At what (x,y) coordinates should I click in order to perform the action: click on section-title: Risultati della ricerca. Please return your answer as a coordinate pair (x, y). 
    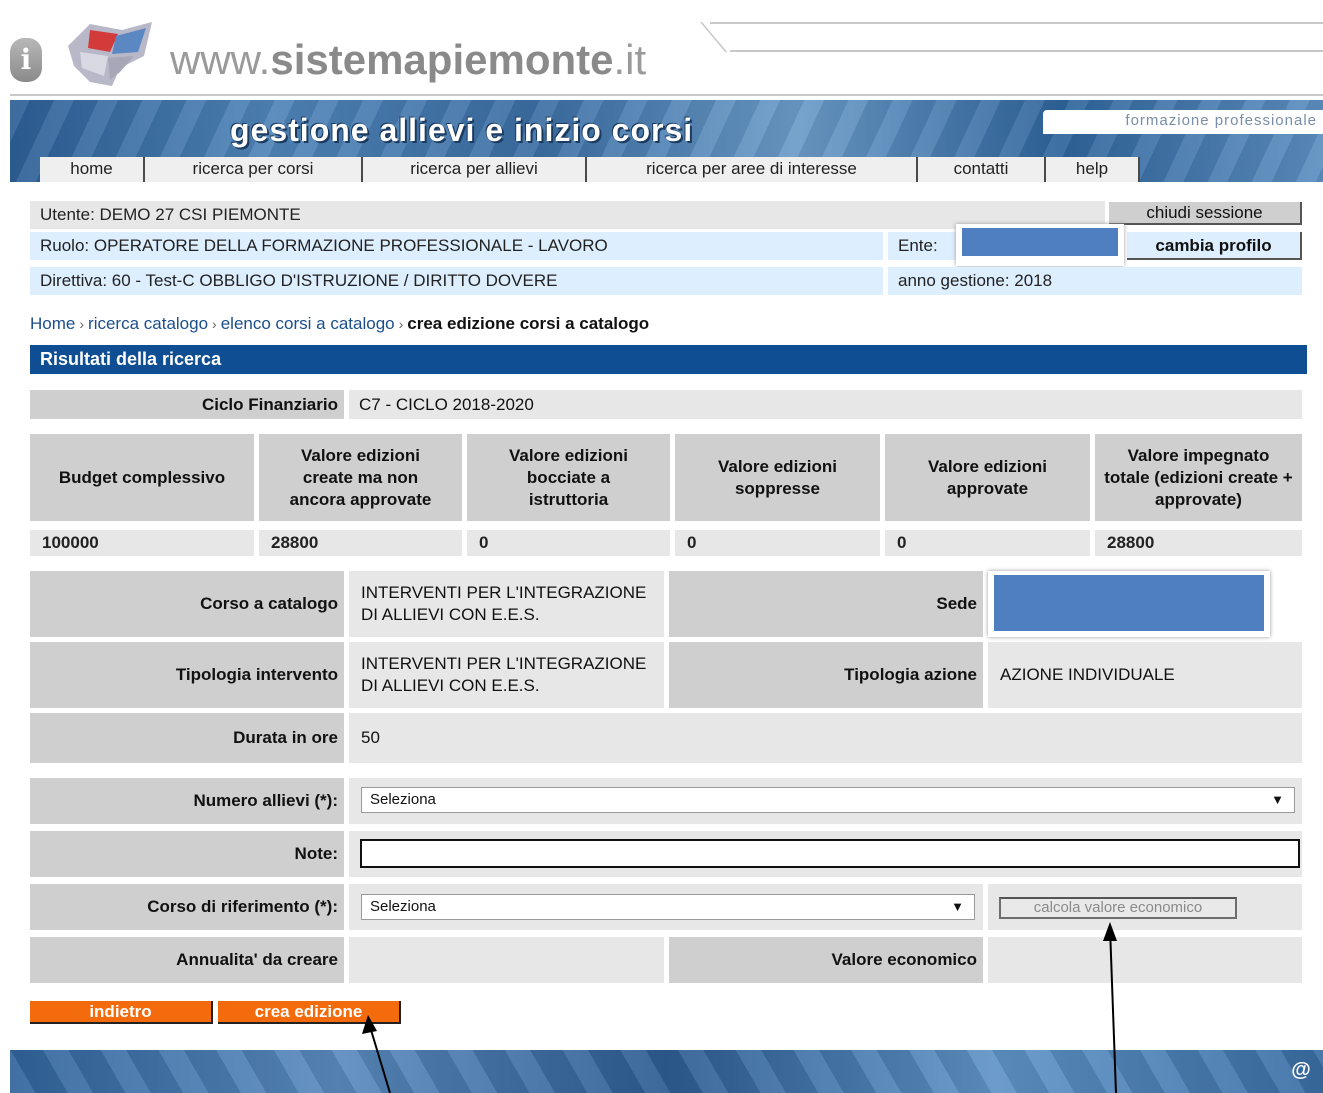
    Looking at the image, I should click on (668, 359).